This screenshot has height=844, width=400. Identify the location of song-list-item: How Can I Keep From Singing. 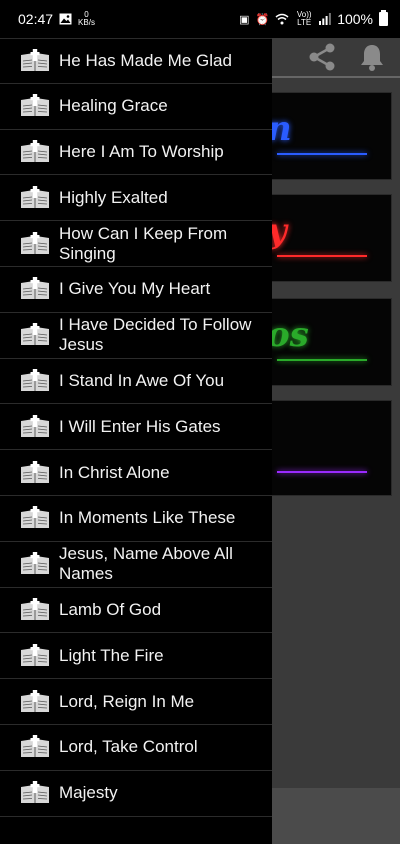
(136, 244).